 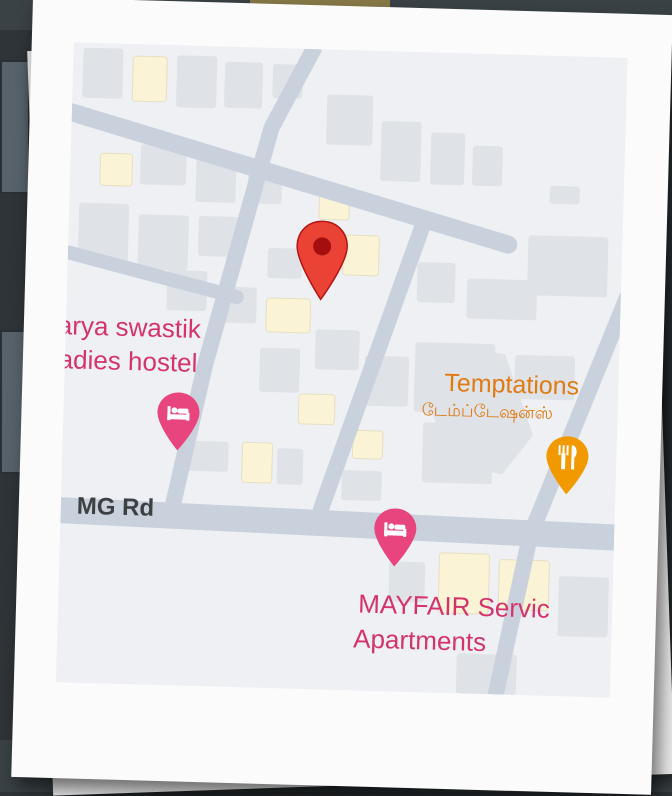 I want to click on restaurant-label: Temptations, so click(x=512, y=385).